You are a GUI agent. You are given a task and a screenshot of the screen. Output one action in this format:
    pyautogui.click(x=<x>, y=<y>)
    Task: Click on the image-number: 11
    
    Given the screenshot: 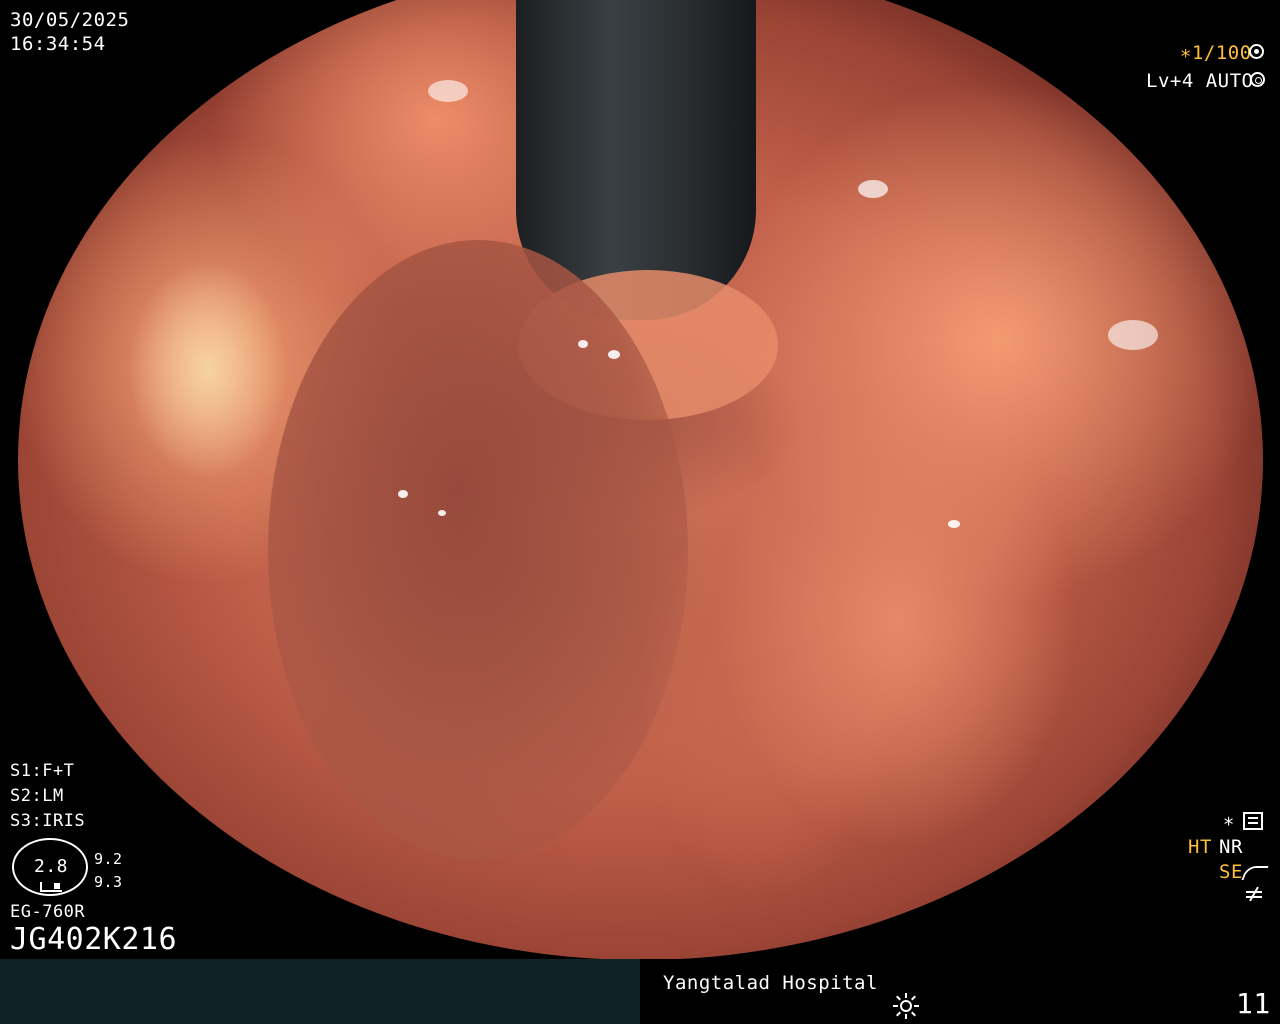 What is the action you would take?
    pyautogui.click(x=1253, y=1003)
    